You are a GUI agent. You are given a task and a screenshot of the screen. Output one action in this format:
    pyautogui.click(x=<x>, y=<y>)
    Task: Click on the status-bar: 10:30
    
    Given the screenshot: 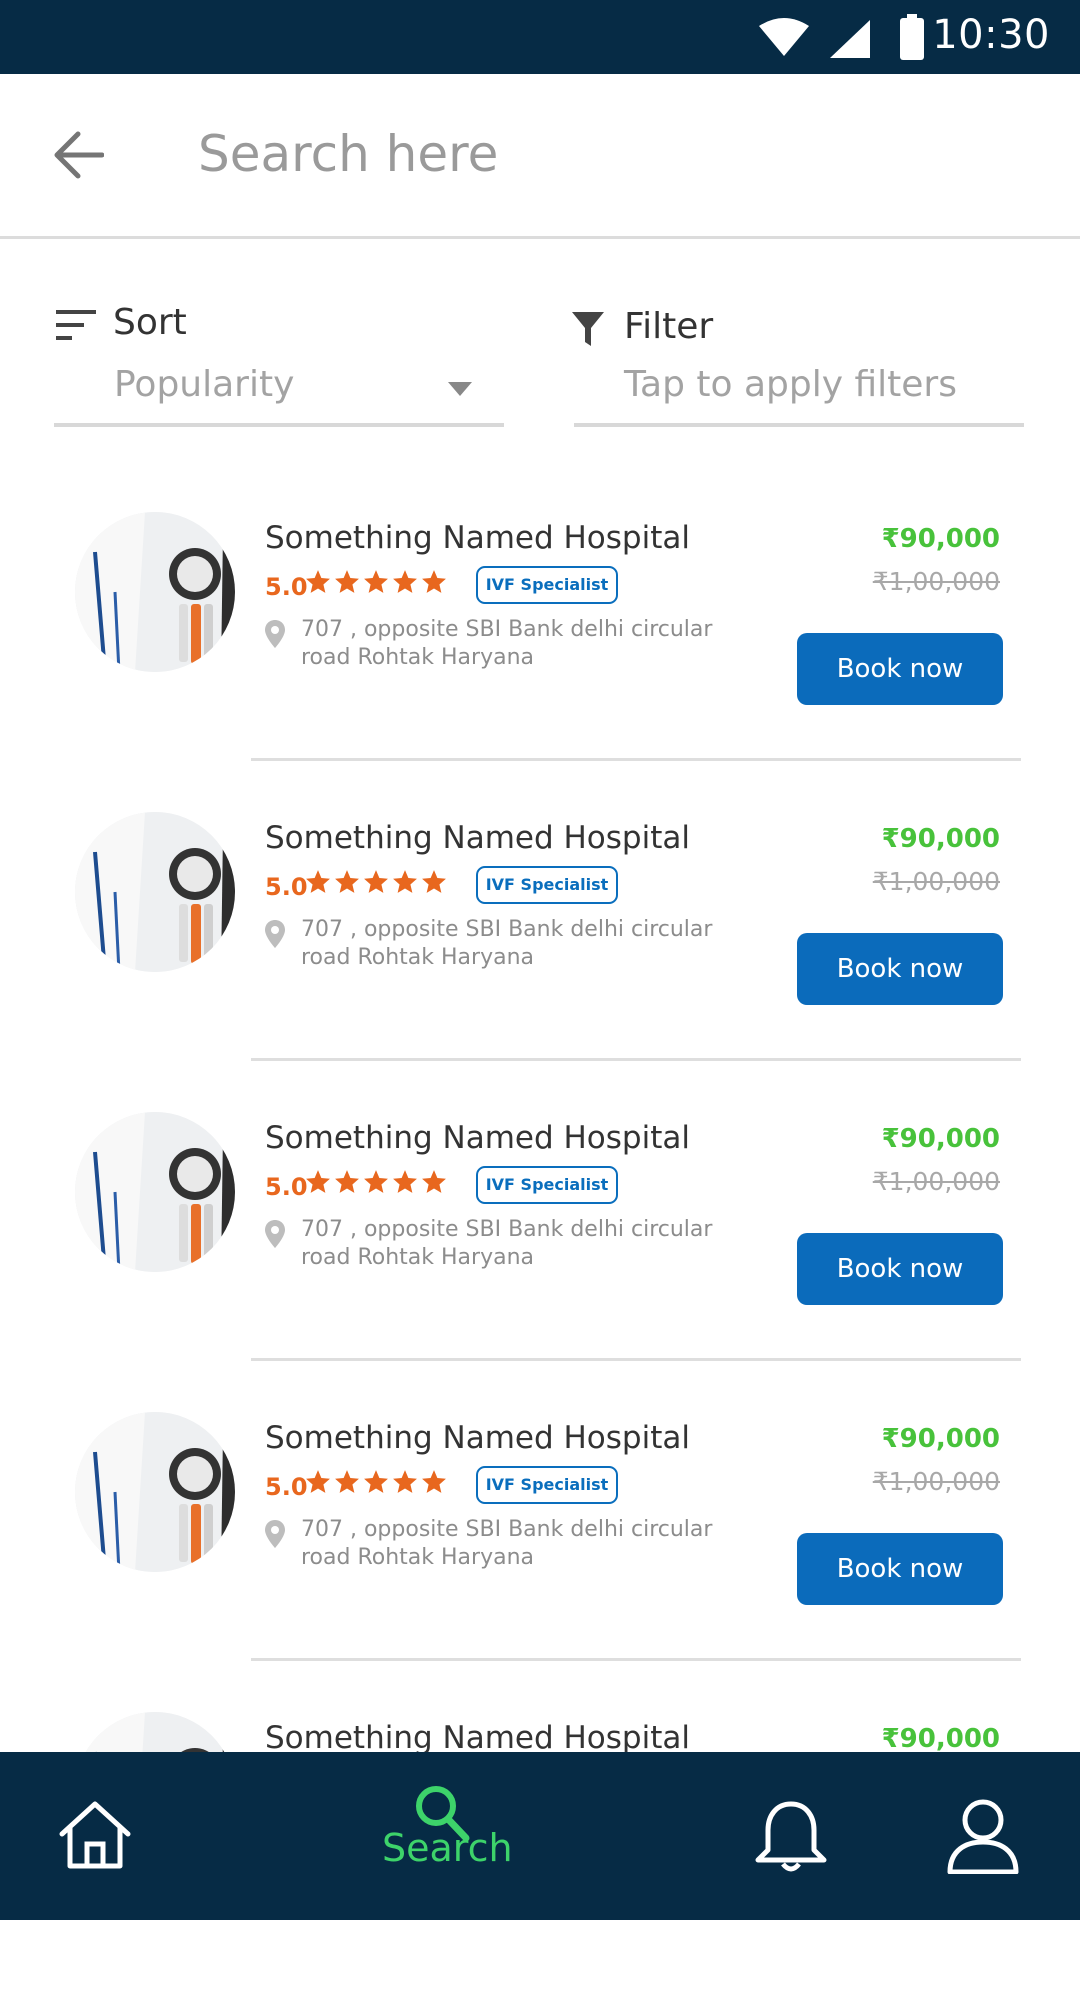 What is the action you would take?
    pyautogui.click(x=540, y=37)
    